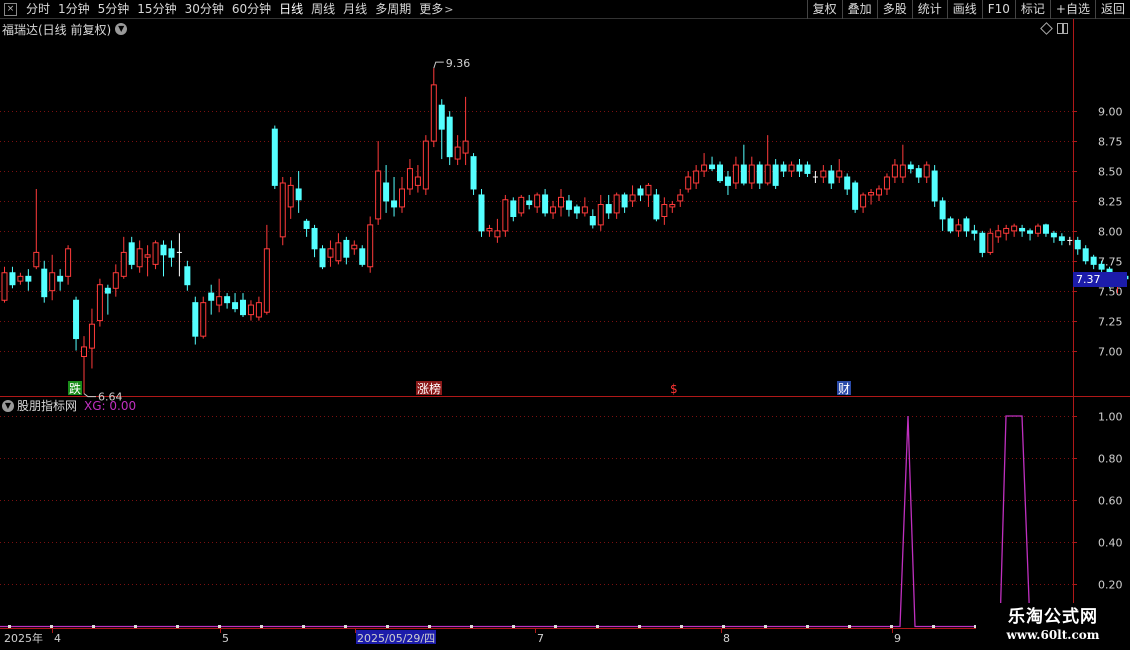  I want to click on indicator-axis-label: 0.20, so click(1110, 585).